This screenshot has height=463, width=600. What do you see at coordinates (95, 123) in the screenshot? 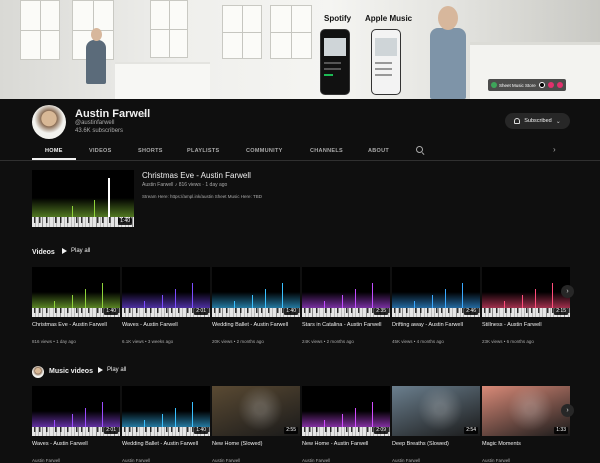
I see `channel-handle: @austinfarwell` at bounding box center [95, 123].